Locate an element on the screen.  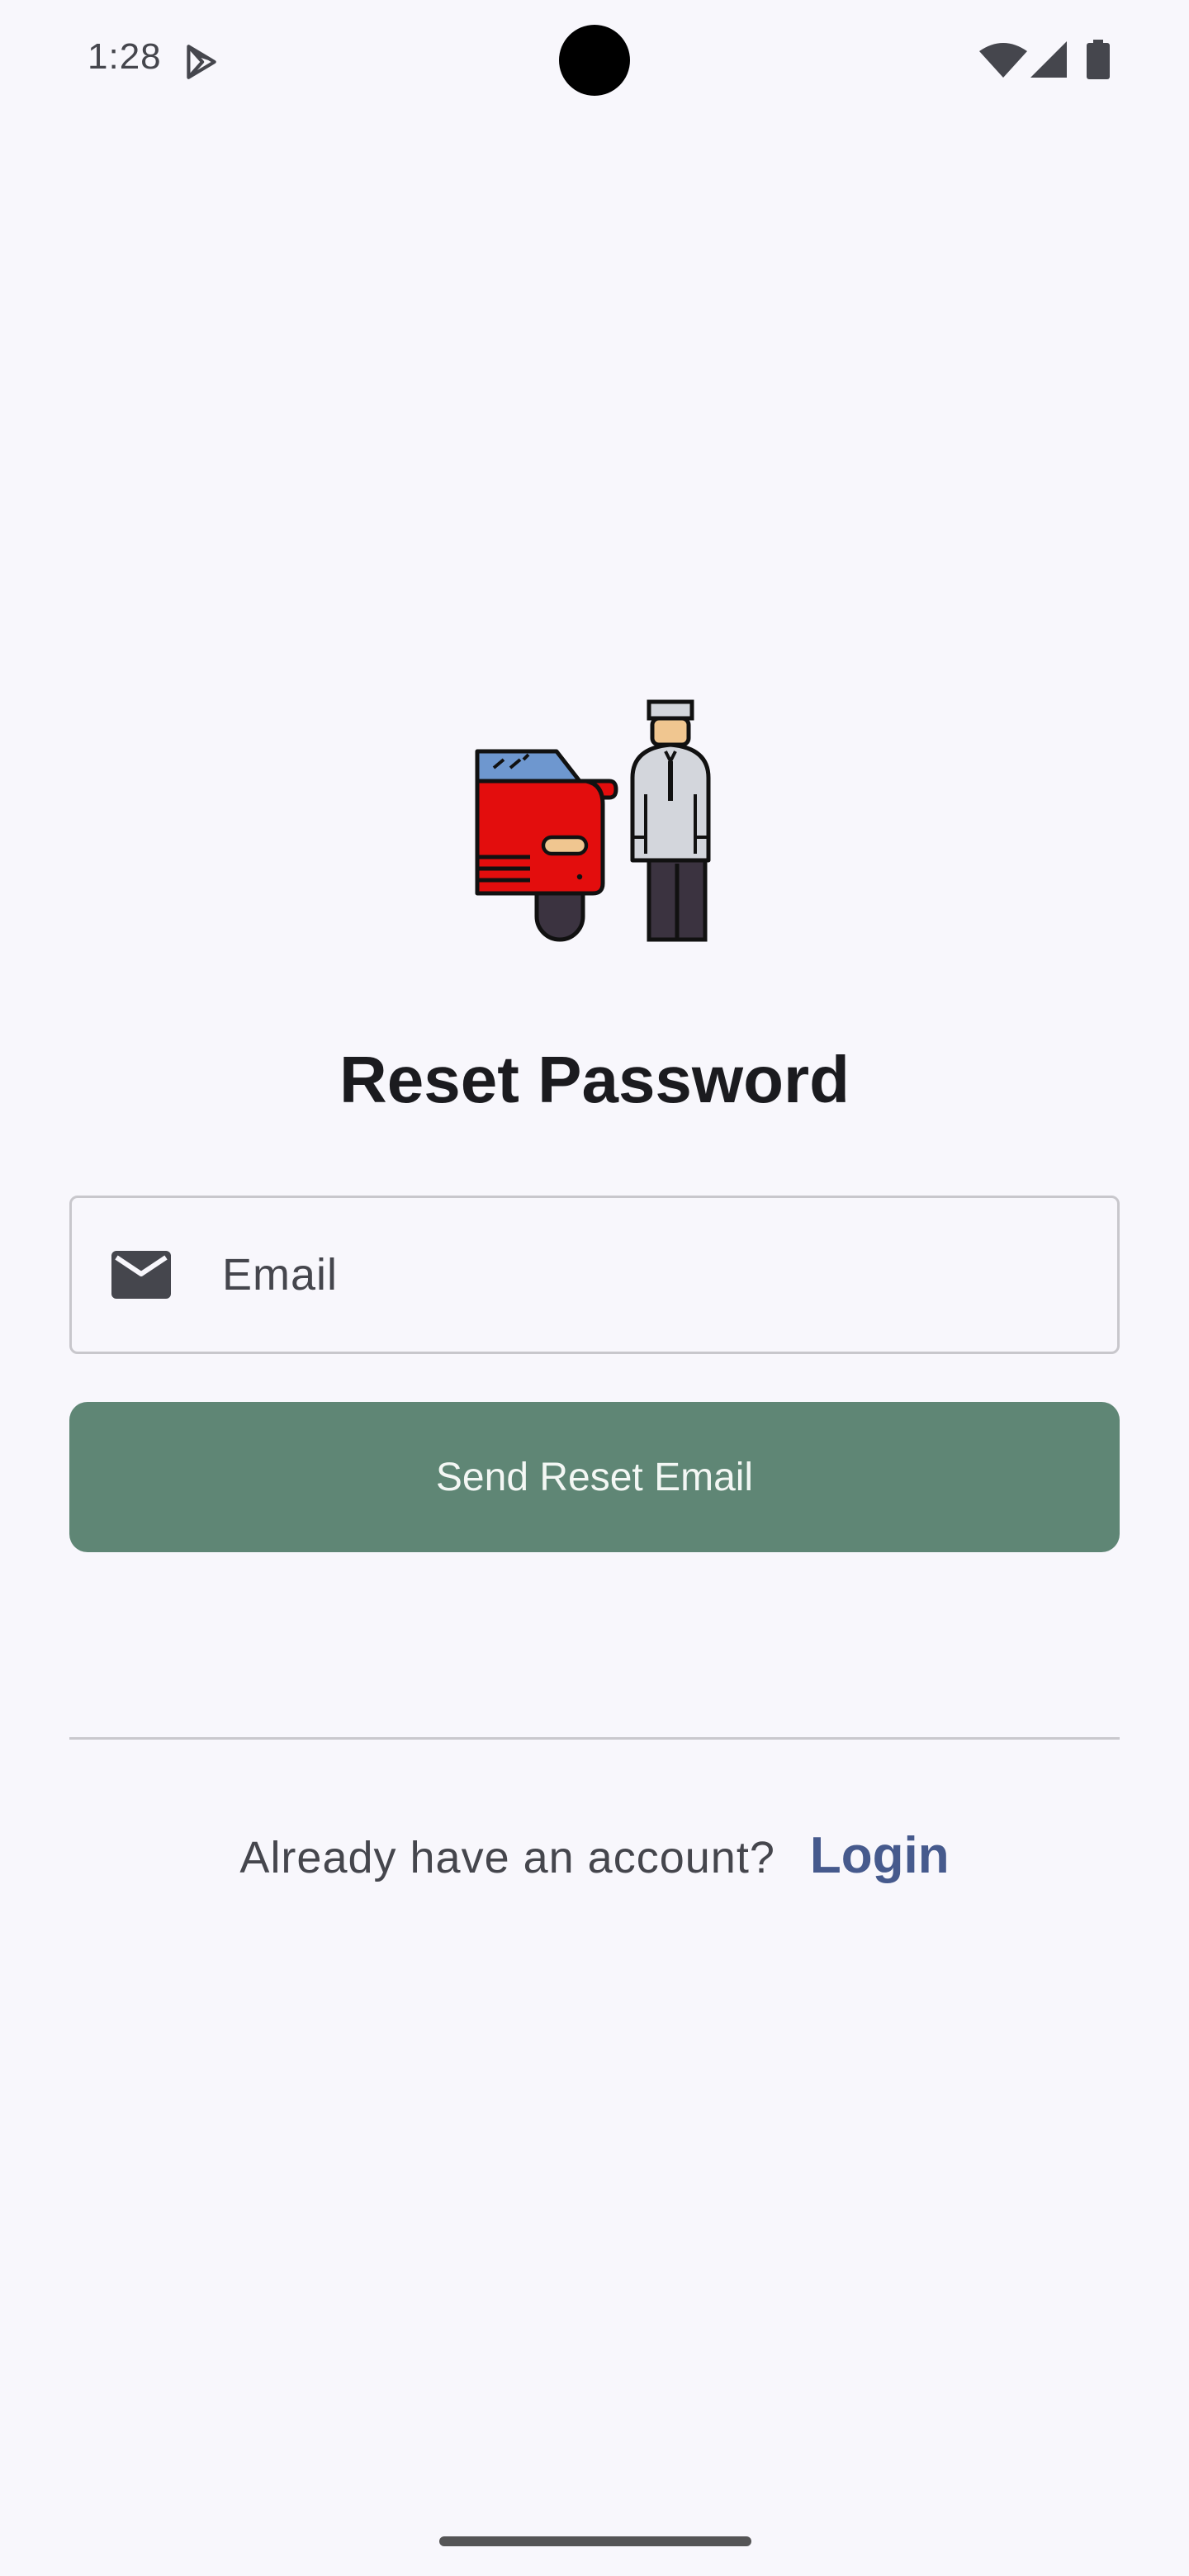
mail-icon is located at coordinates (141, 1275).